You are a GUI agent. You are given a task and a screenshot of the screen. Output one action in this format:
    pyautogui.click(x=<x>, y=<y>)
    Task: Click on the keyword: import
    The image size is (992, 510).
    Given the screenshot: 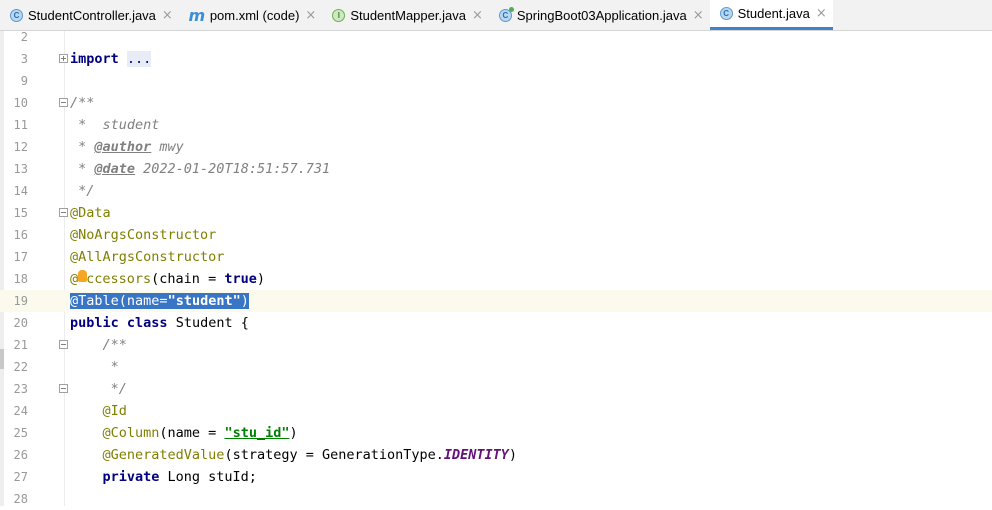 What is the action you would take?
    pyautogui.click(x=94, y=59)
    